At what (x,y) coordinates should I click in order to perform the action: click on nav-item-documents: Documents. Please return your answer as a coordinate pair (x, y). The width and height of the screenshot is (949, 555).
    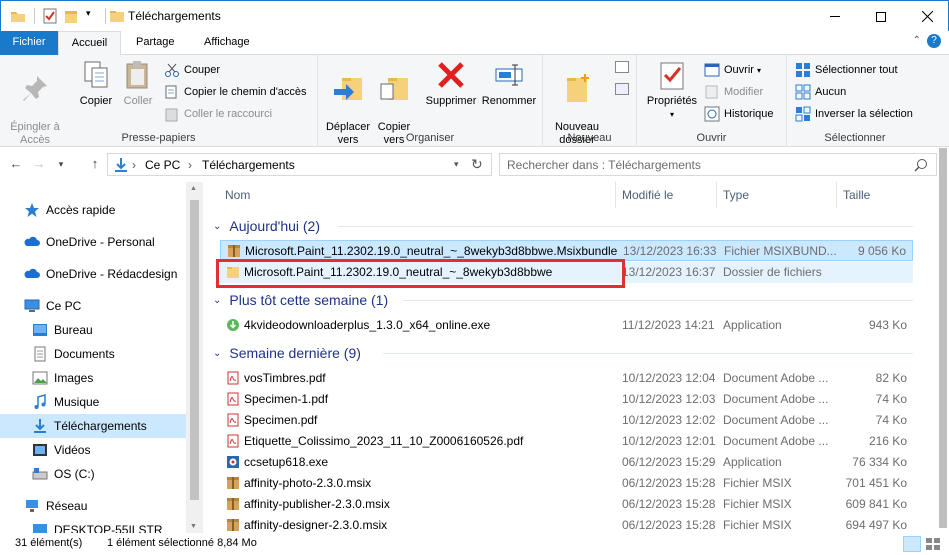
    Looking at the image, I should click on (93, 354).